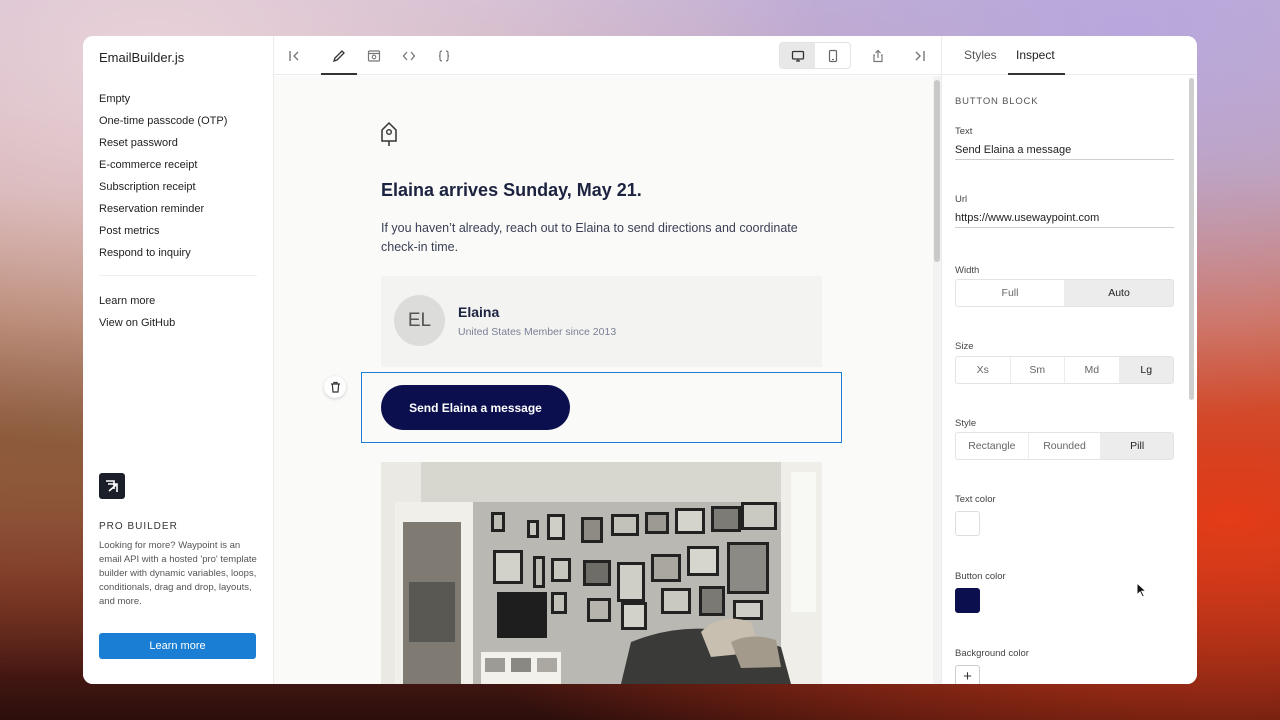 The height and width of the screenshot is (720, 1280). I want to click on width-toggle: Full Auto, so click(1064, 293).